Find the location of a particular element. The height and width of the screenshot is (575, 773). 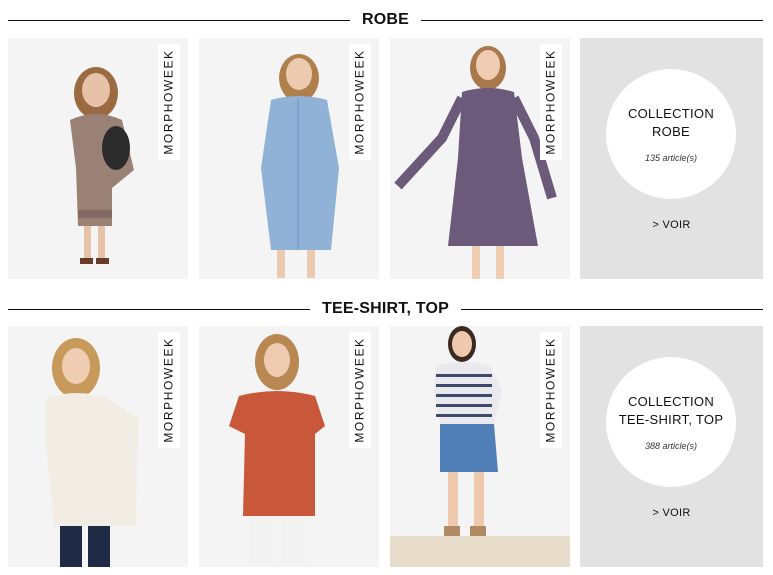

section-header-tee-shirt-top: TEE-SHIRT, TOP is located at coordinates (385, 309).